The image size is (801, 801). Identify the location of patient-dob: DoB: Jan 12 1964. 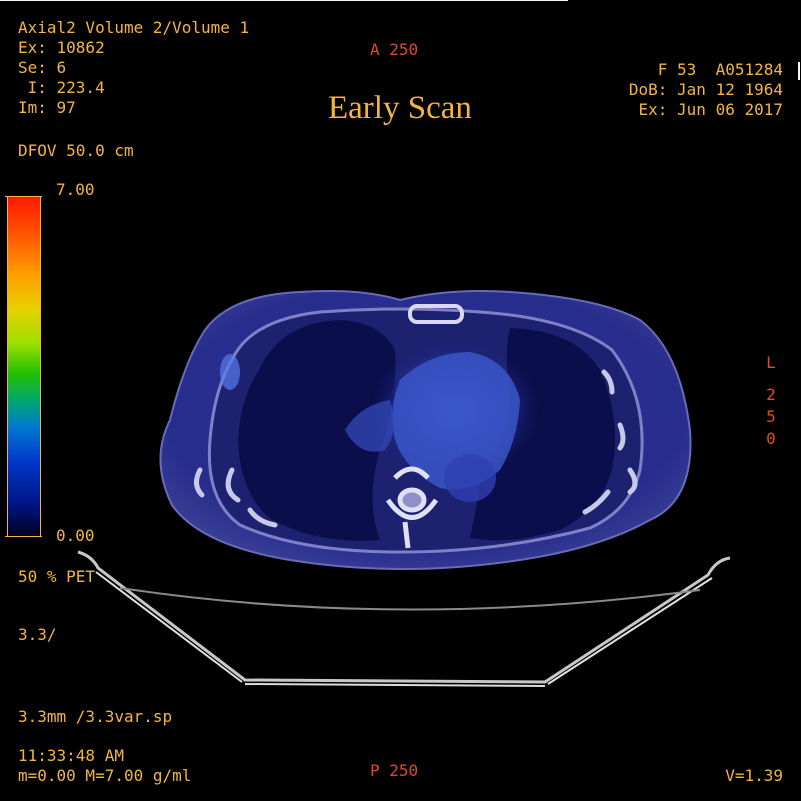
(705, 89).